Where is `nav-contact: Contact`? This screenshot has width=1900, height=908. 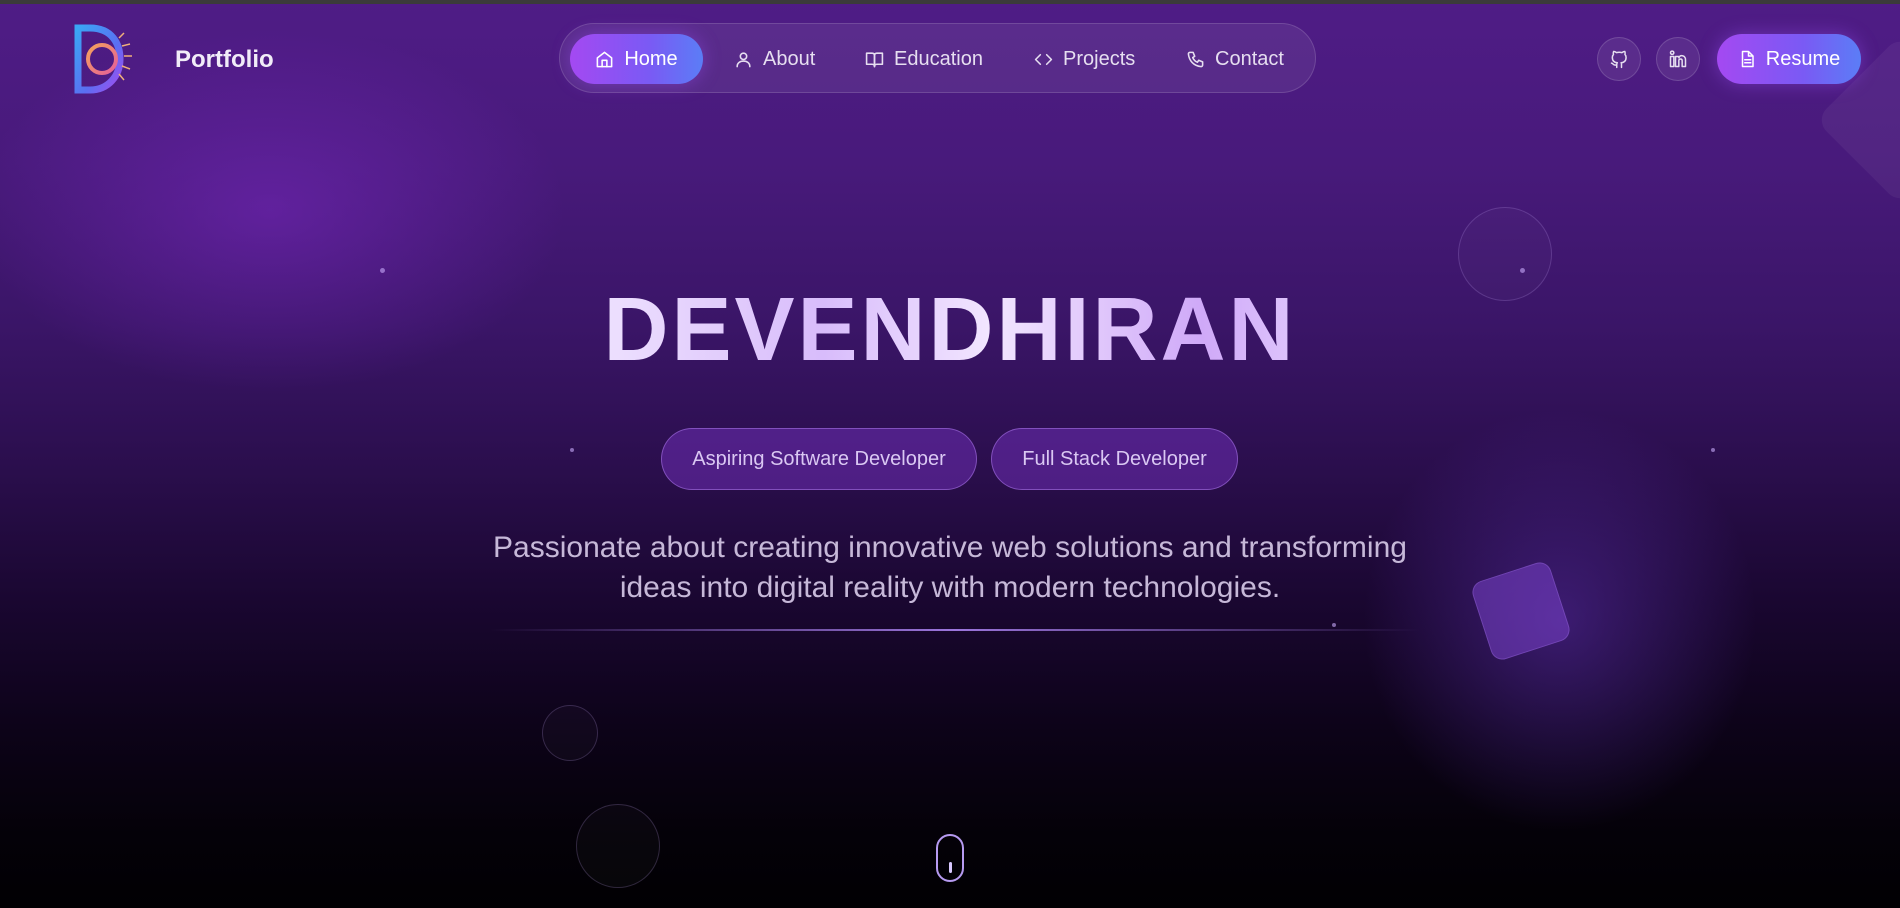 nav-contact: Contact is located at coordinates (1235, 59).